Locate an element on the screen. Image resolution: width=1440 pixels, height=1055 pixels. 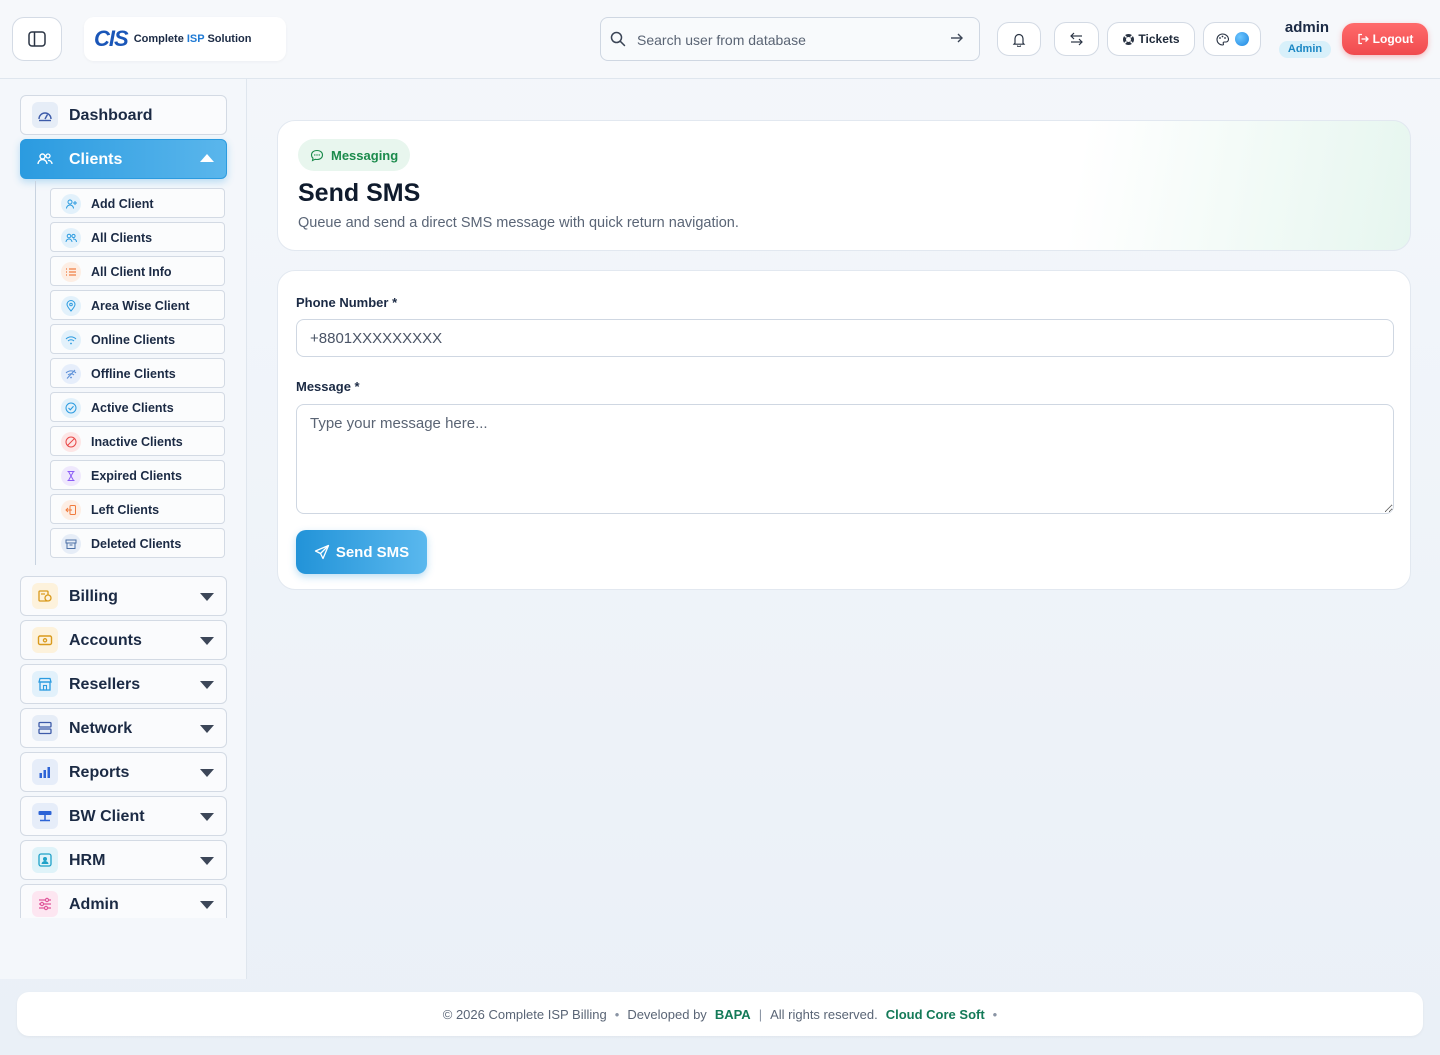
sidebar-subitem: Add Client is located at coordinates (137, 203).